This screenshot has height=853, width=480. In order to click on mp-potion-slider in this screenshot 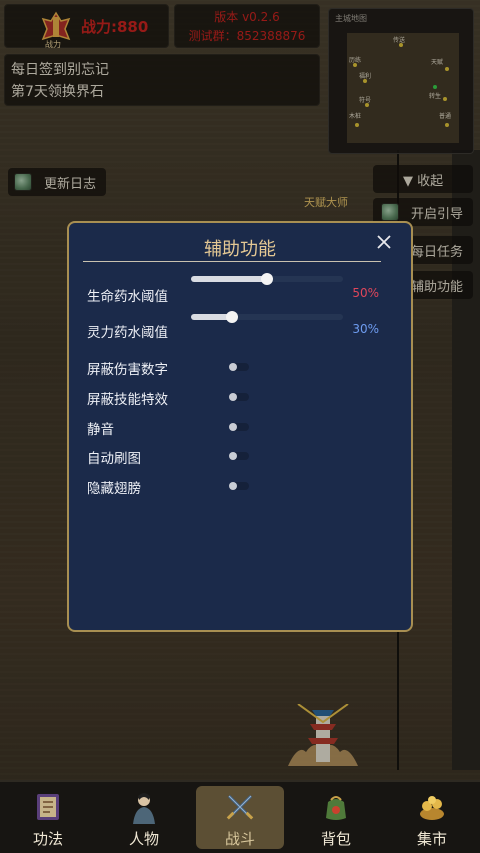, I will do `click(267, 317)`.